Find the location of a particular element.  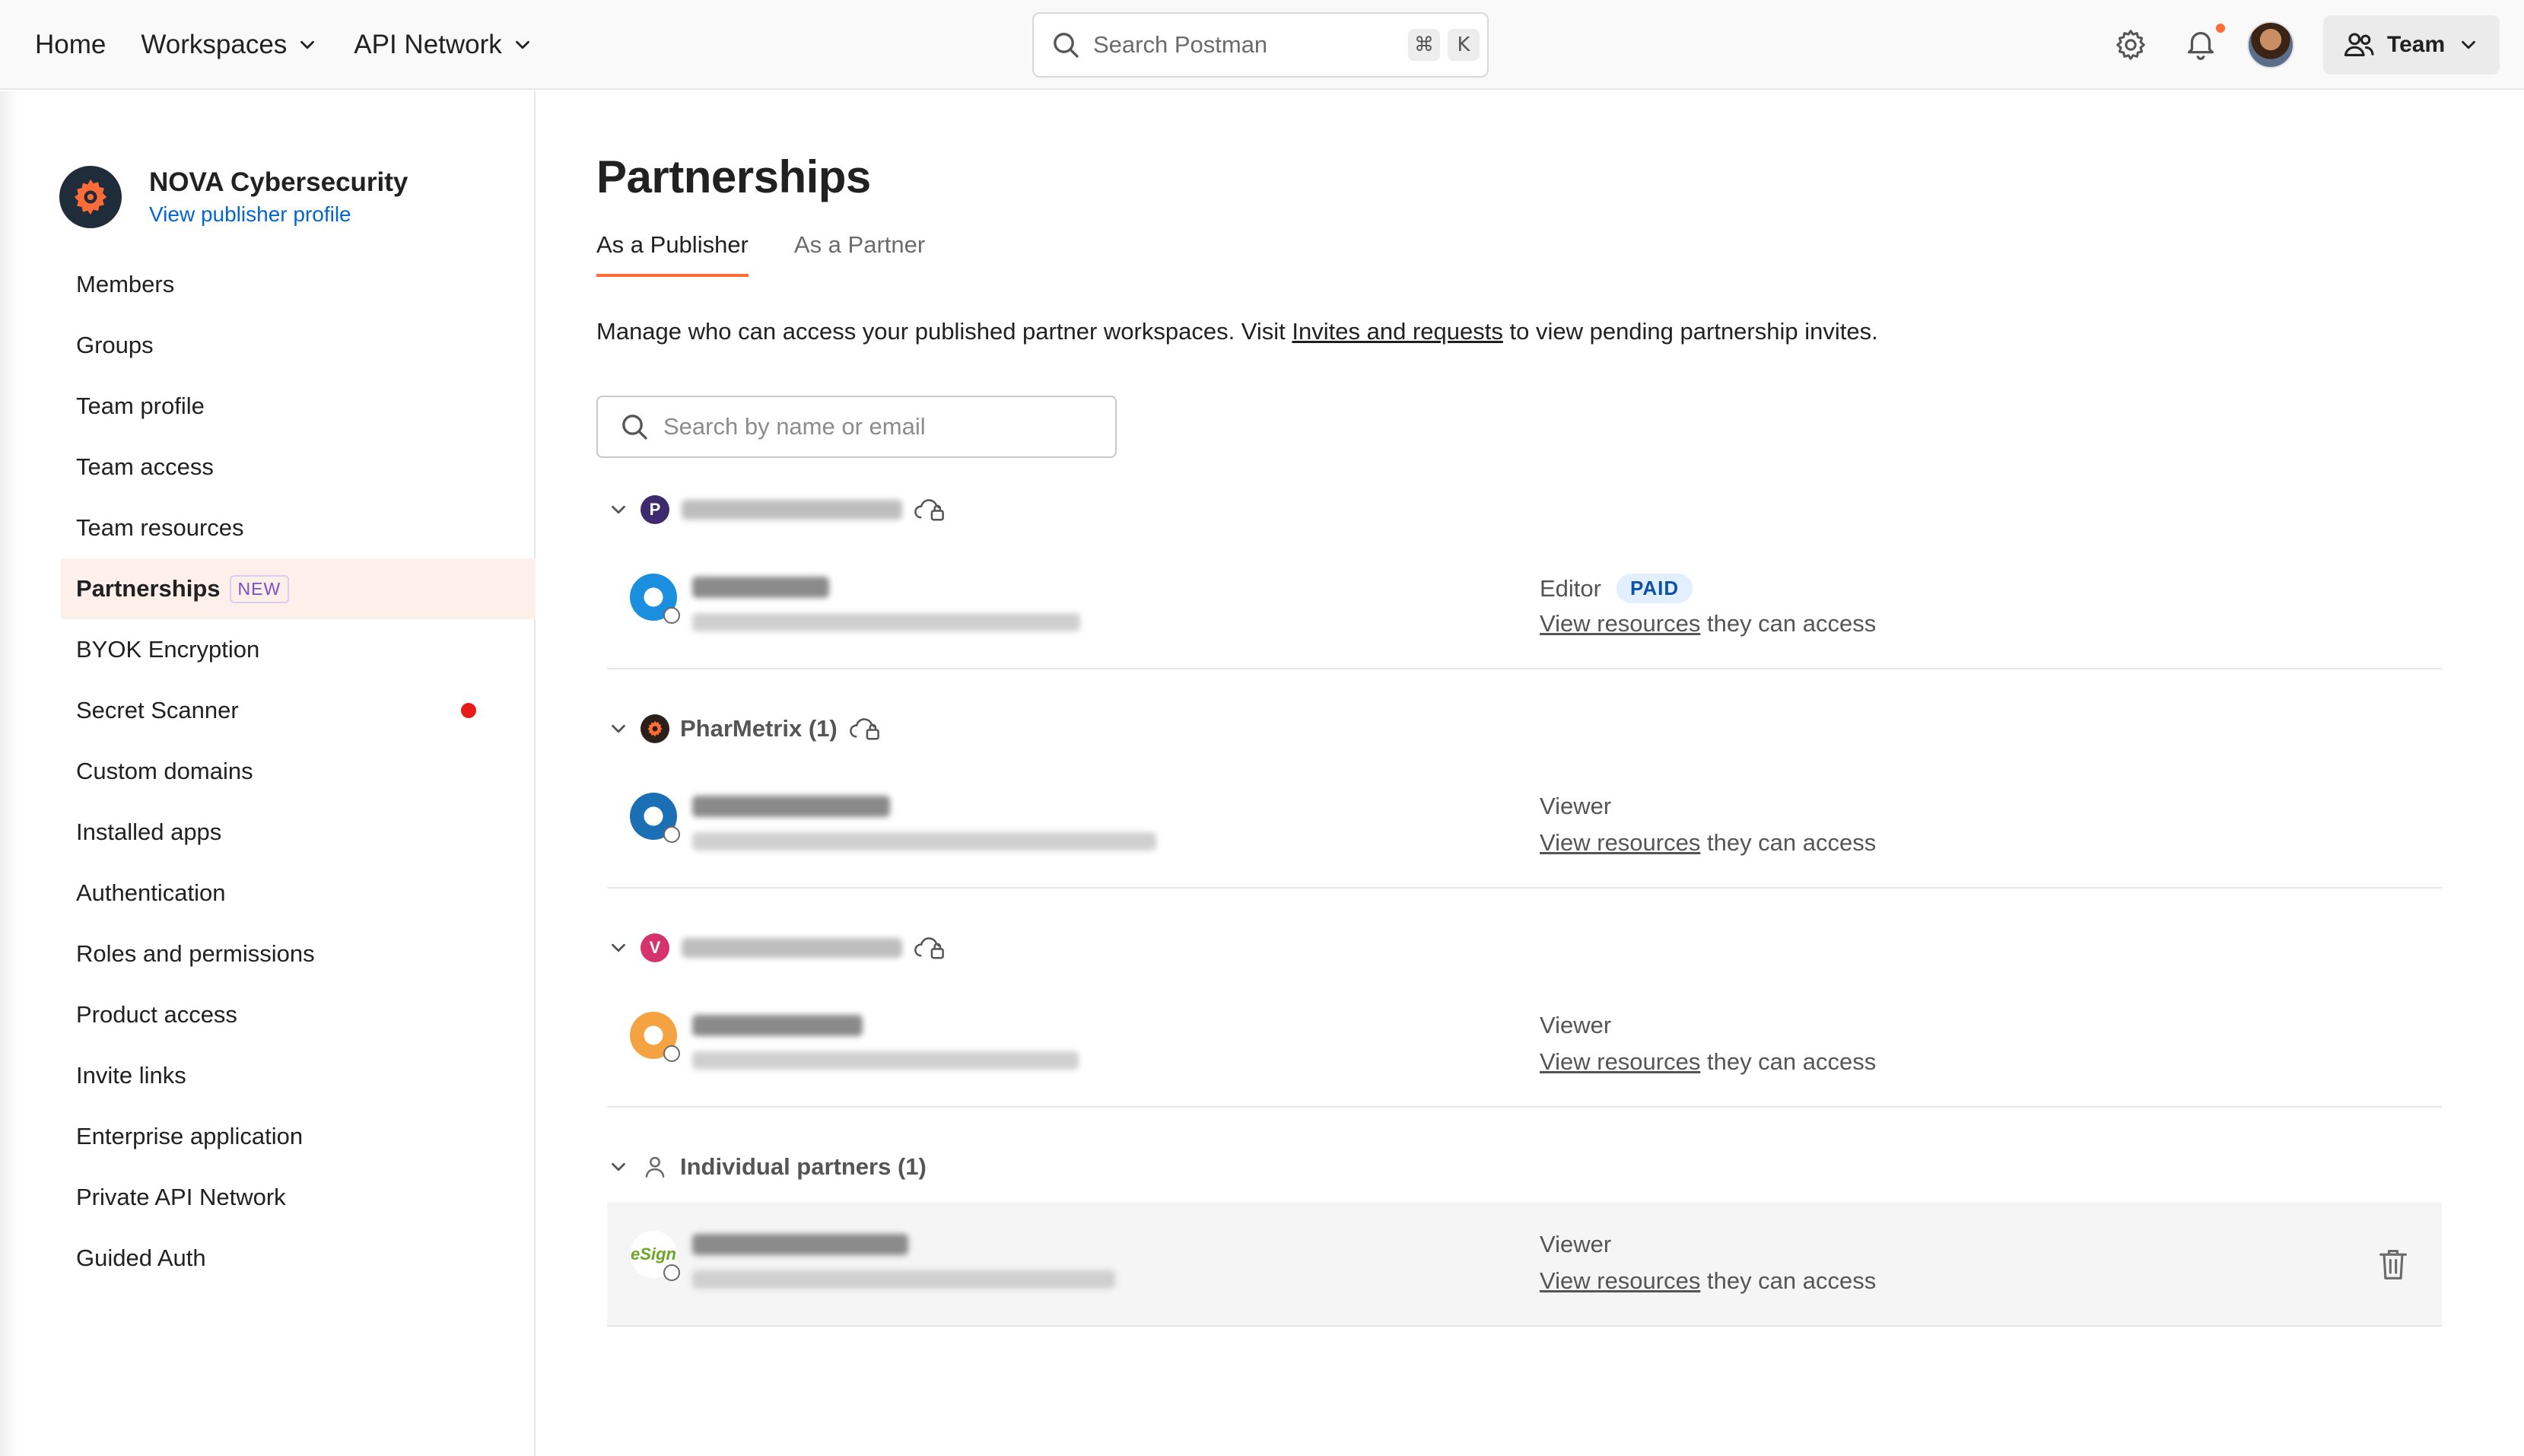

partner-search-field is located at coordinates (856, 427).